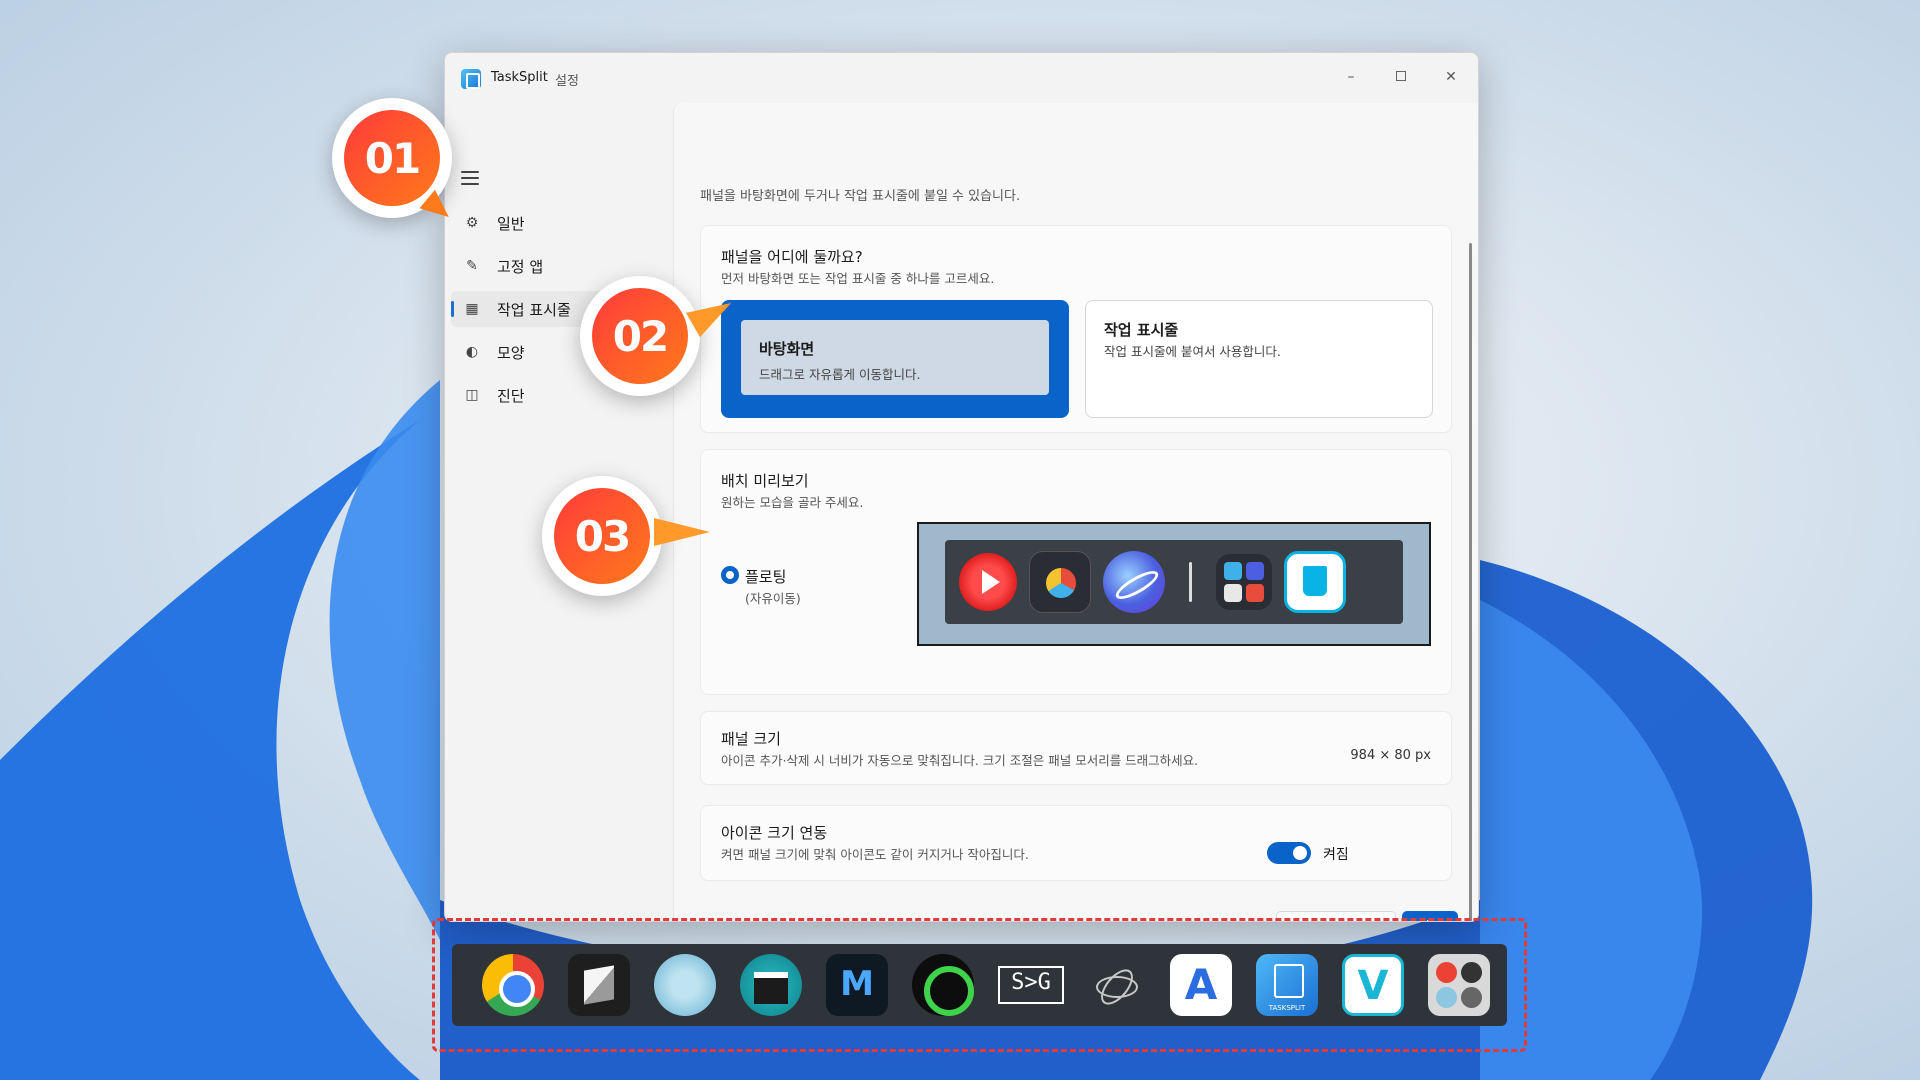 The image size is (1920, 1080). I want to click on floating-radio-sub: (자유이동), so click(773, 598).